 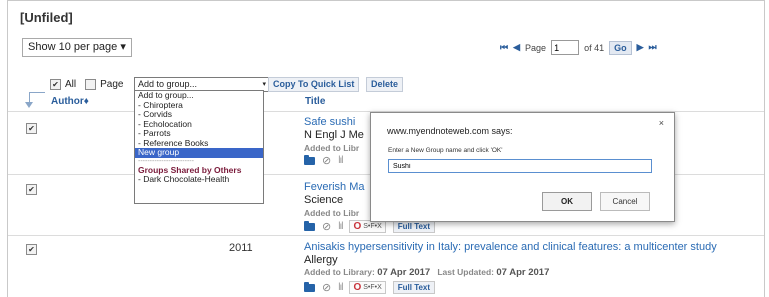 I want to click on reference-icons: ⊘ lıl O S•F•X Full Text, so click(x=370, y=287).